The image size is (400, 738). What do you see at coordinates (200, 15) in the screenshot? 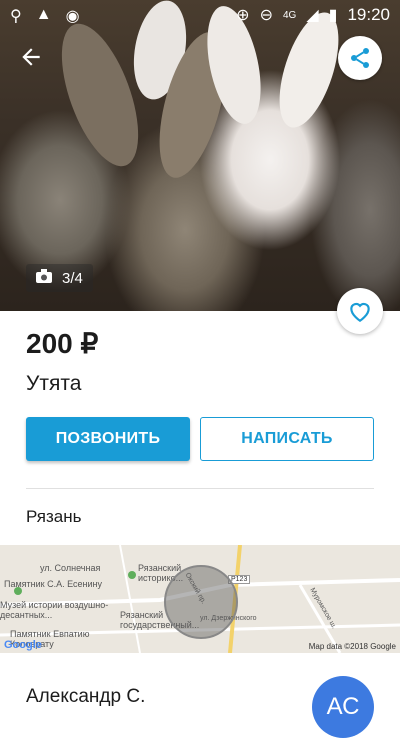
I see `status-bar: ⚲ ▲ ◉ ⊕ ⊖ 4G ◢ ▮ 19:20` at bounding box center [200, 15].